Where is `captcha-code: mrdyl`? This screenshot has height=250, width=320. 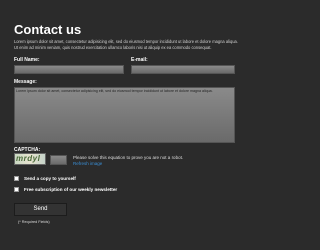 captcha-code: mrdyl is located at coordinates (28, 158).